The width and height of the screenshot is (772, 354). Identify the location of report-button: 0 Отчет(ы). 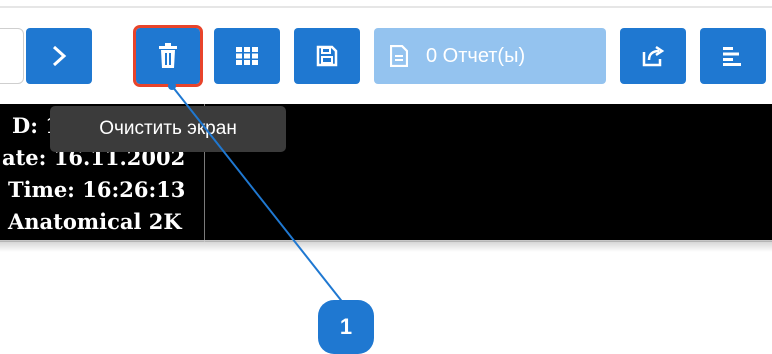
(490, 56).